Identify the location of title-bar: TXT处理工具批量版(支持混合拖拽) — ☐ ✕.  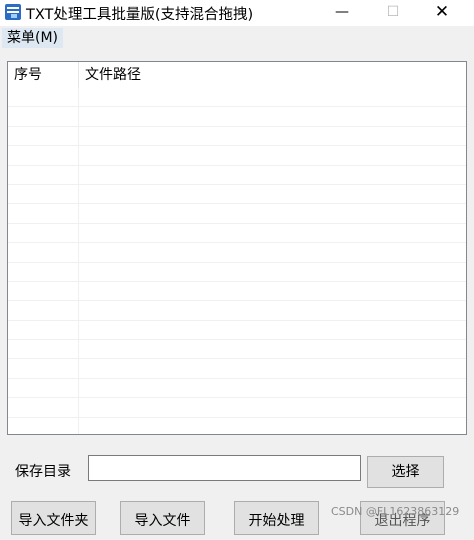
(237, 13).